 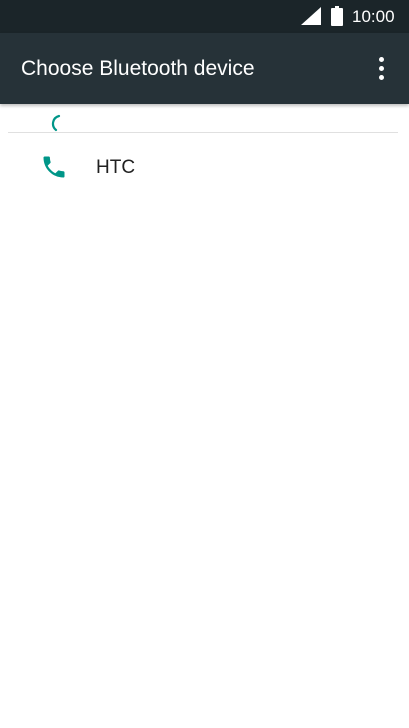 What do you see at coordinates (337, 16) in the screenshot?
I see `battery-icon` at bounding box center [337, 16].